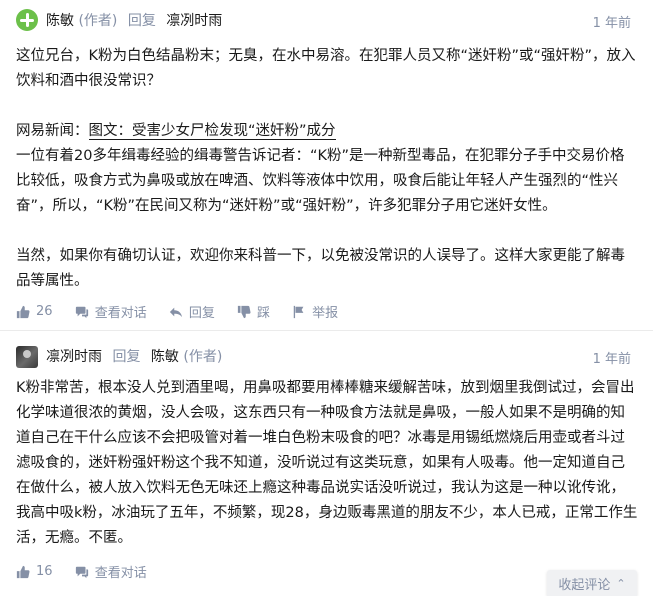 The height and width of the screenshot is (596, 653). What do you see at coordinates (44, 571) in the screenshot?
I see `like-count: 16` at bounding box center [44, 571].